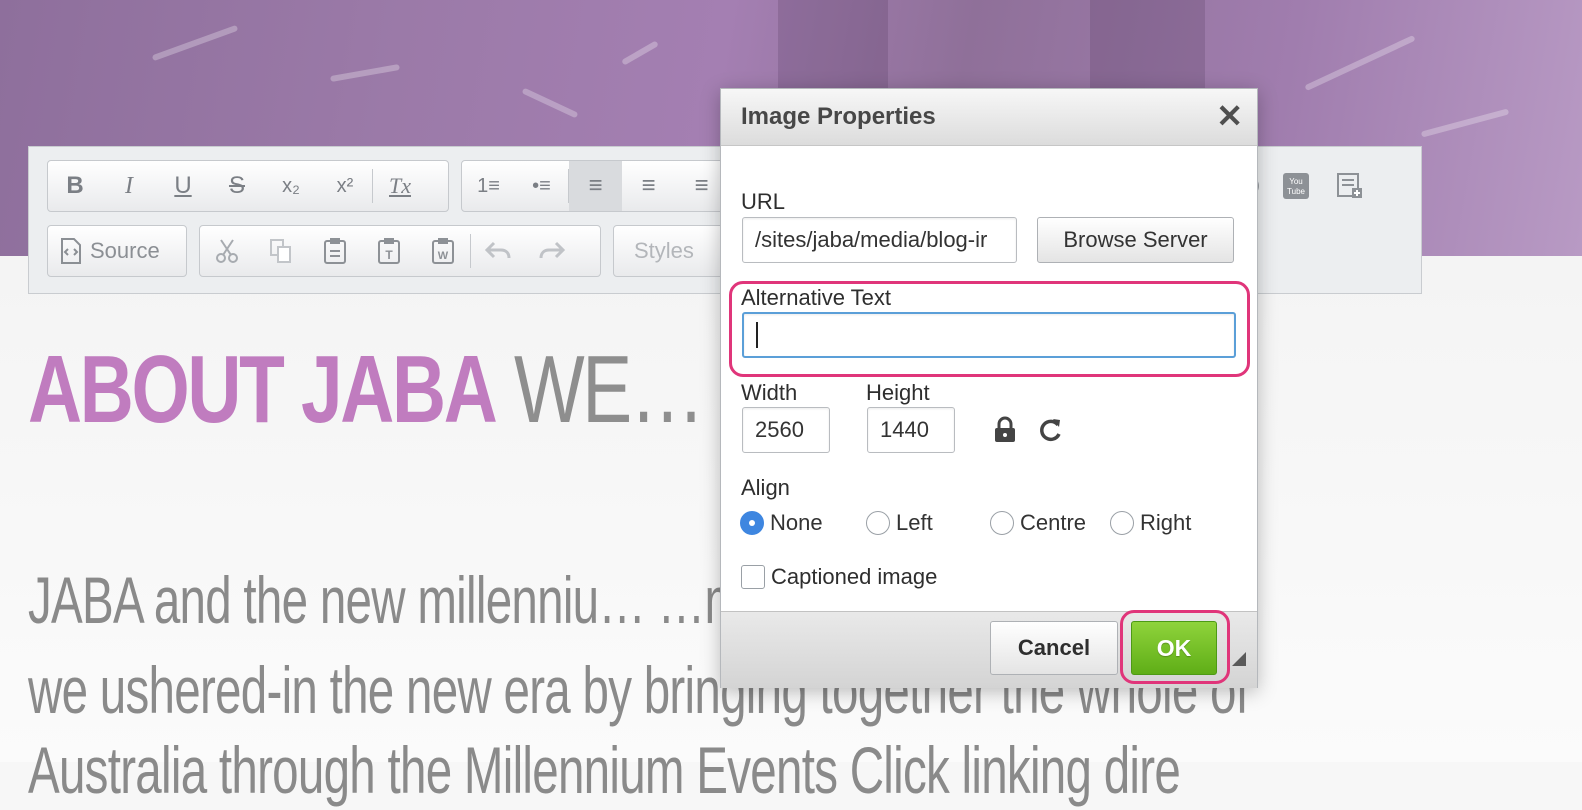 Image resolution: width=1582 pixels, height=810 pixels. Describe the element at coordinates (796, 522) in the screenshot. I see `align-option-label: None` at that location.